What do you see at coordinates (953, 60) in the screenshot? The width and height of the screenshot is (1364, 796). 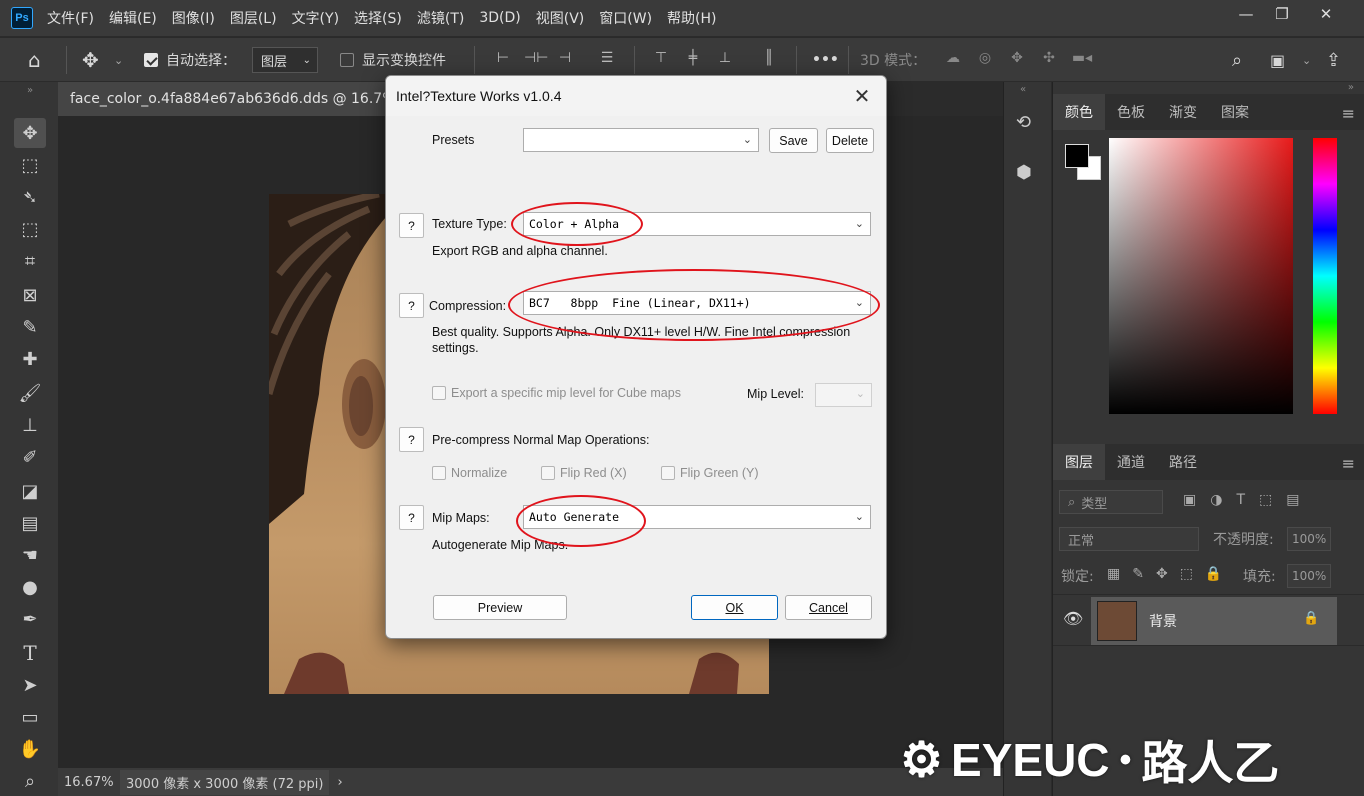 I see `3d-orbit-icon: ☁` at bounding box center [953, 60].